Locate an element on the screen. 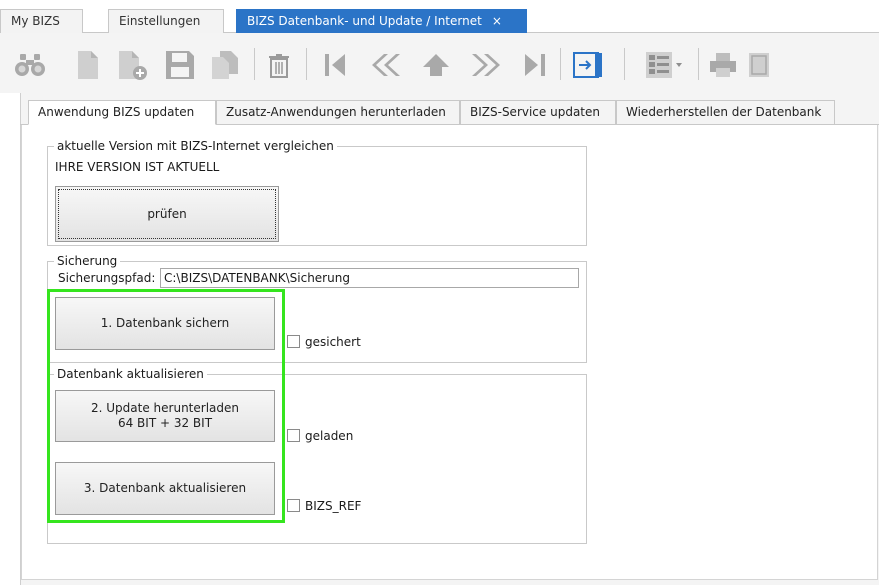 This screenshot has height=586, width=879. check-version-button: prüfen is located at coordinates (167, 214).